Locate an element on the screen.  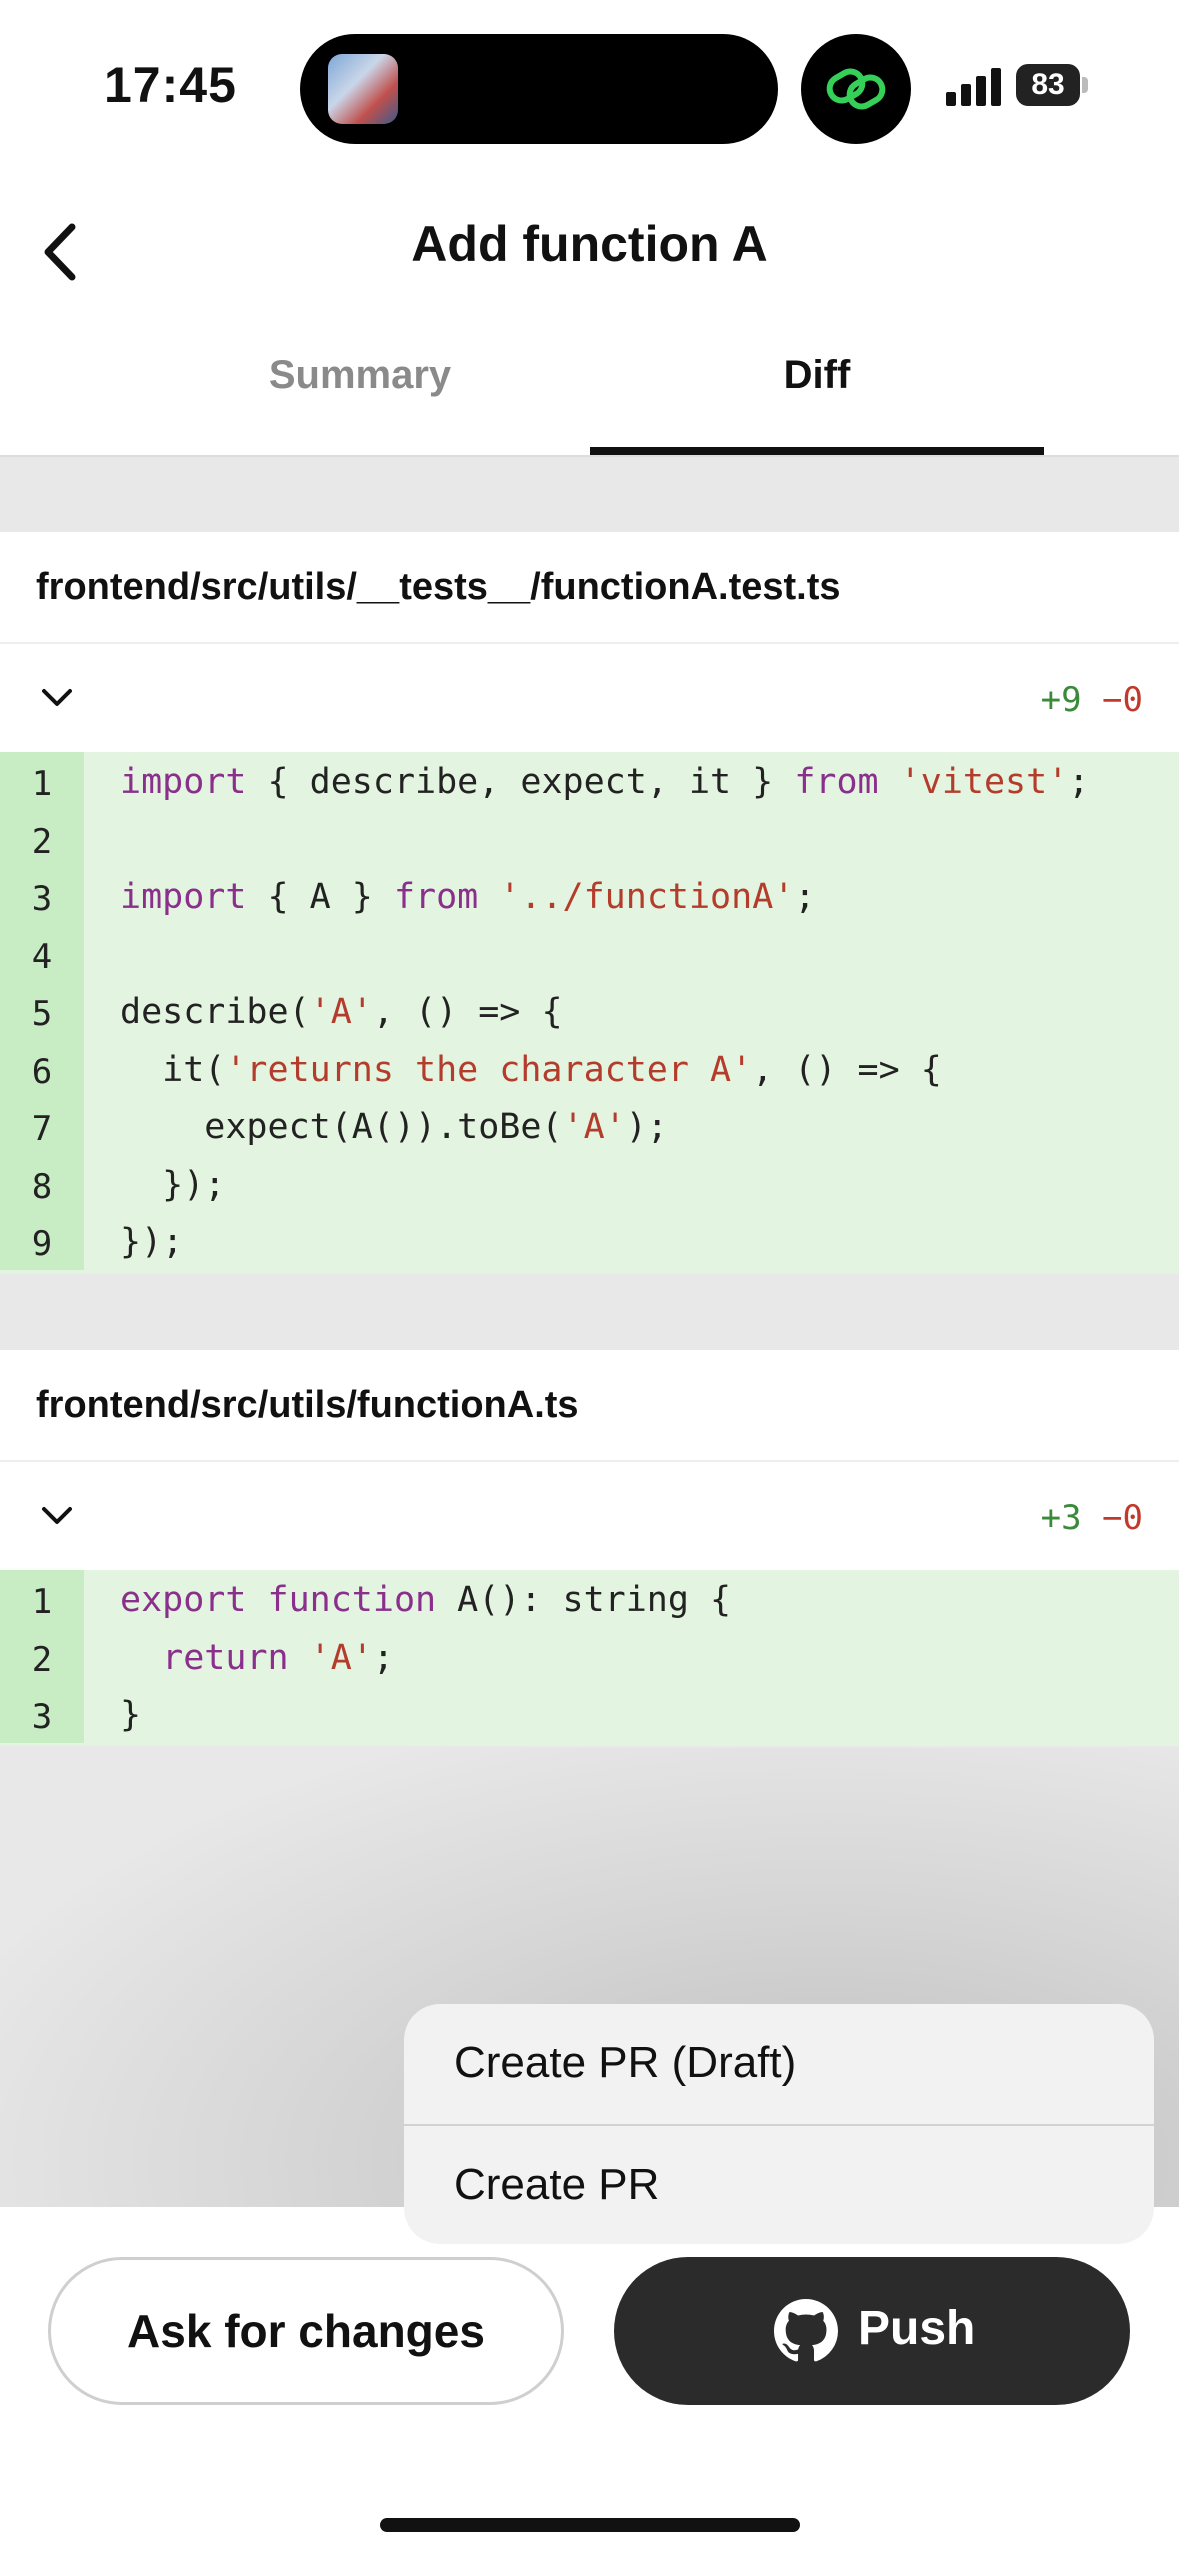
line-code: export function A(): string { is located at coordinates (425, 1600).